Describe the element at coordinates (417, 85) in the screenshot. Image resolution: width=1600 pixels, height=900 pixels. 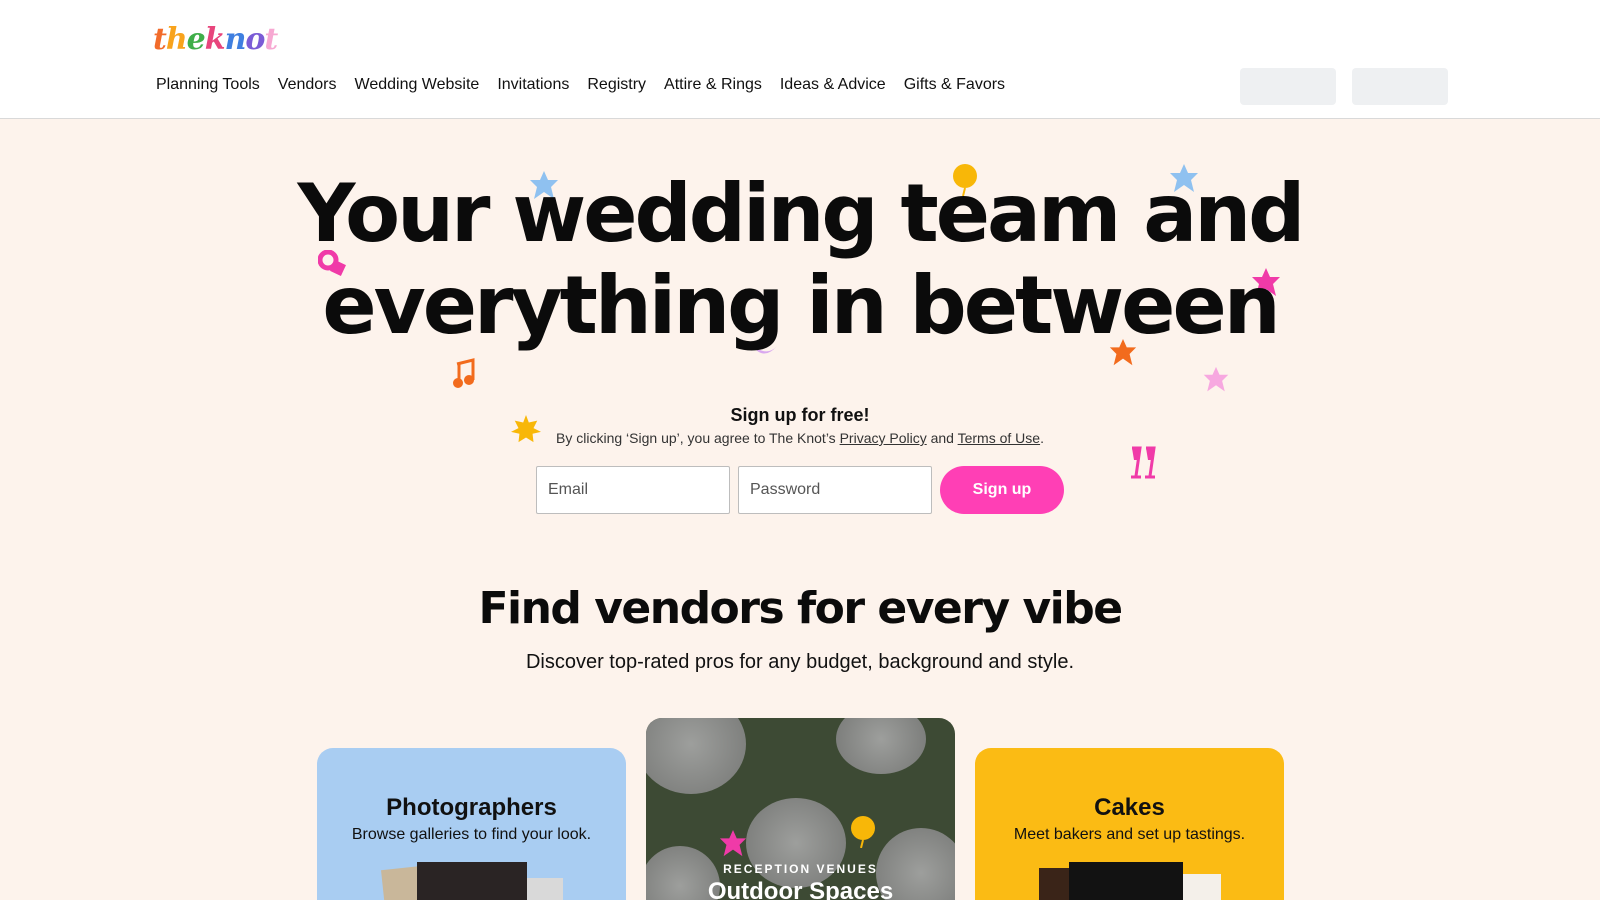
I see `nav-wedding-website: Wedding Website` at that location.